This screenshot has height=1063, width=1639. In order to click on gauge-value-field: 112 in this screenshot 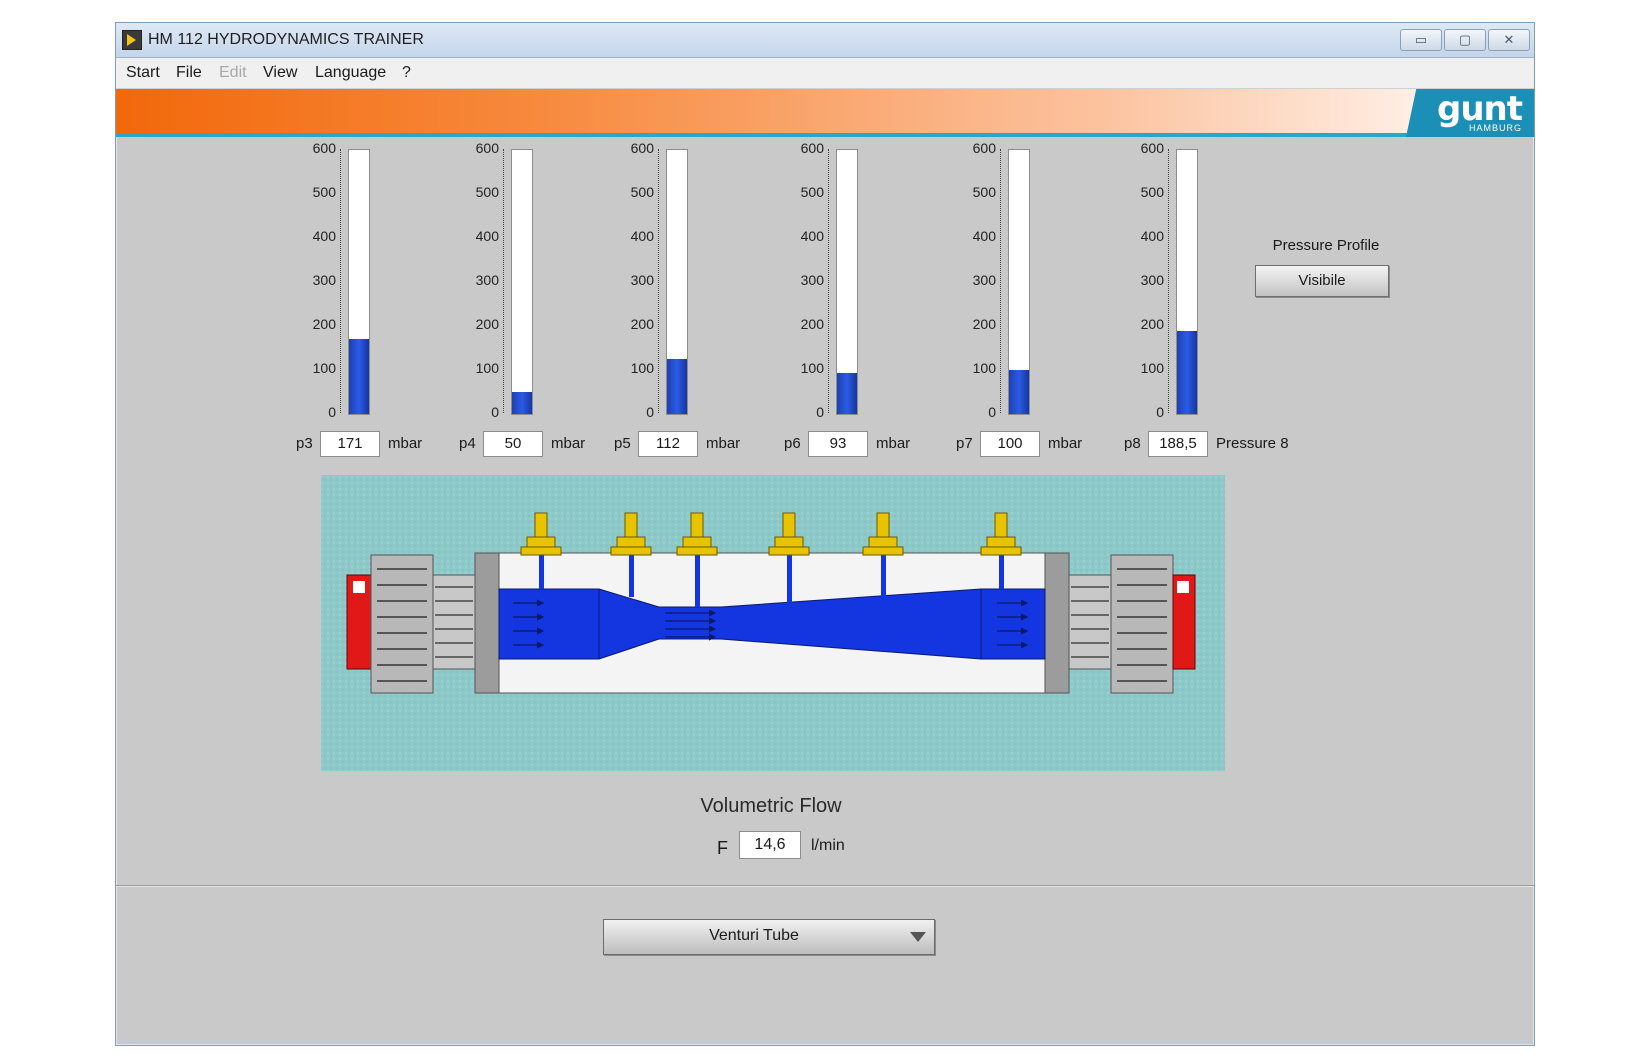, I will do `click(668, 444)`.